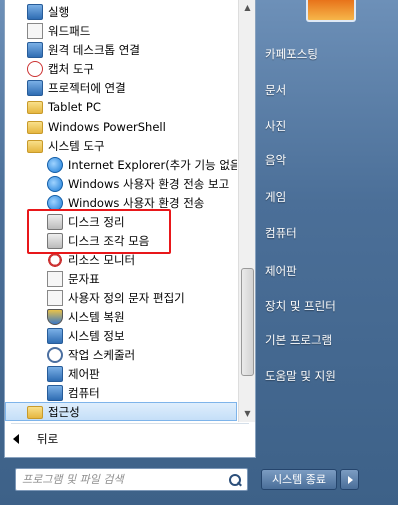  I want to click on snipping-tool-icon, so click(35, 68).